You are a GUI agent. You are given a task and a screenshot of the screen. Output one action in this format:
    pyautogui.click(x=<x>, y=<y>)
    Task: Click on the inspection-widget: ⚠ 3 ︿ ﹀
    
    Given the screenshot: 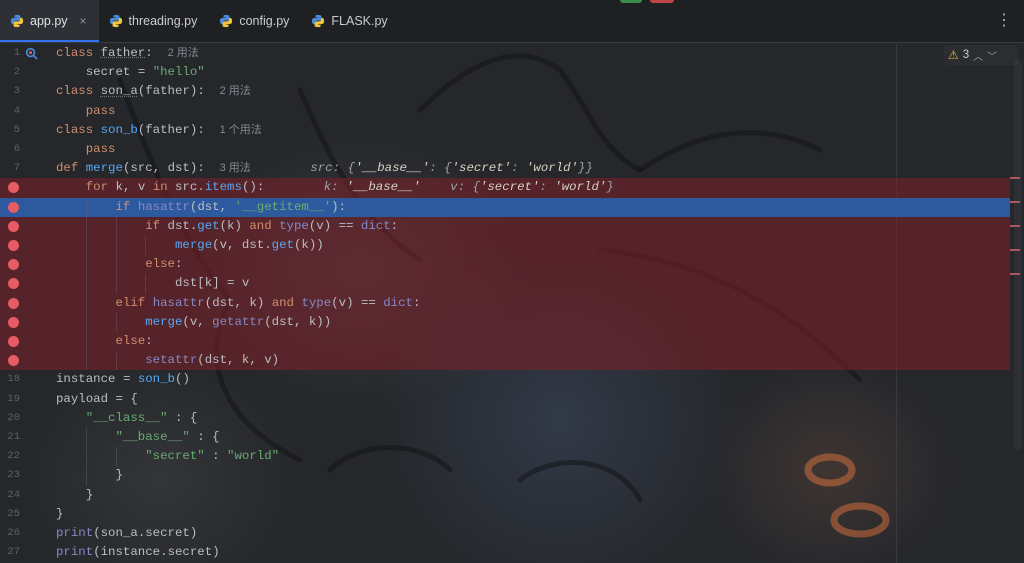 What is the action you would take?
    pyautogui.click(x=981, y=55)
    